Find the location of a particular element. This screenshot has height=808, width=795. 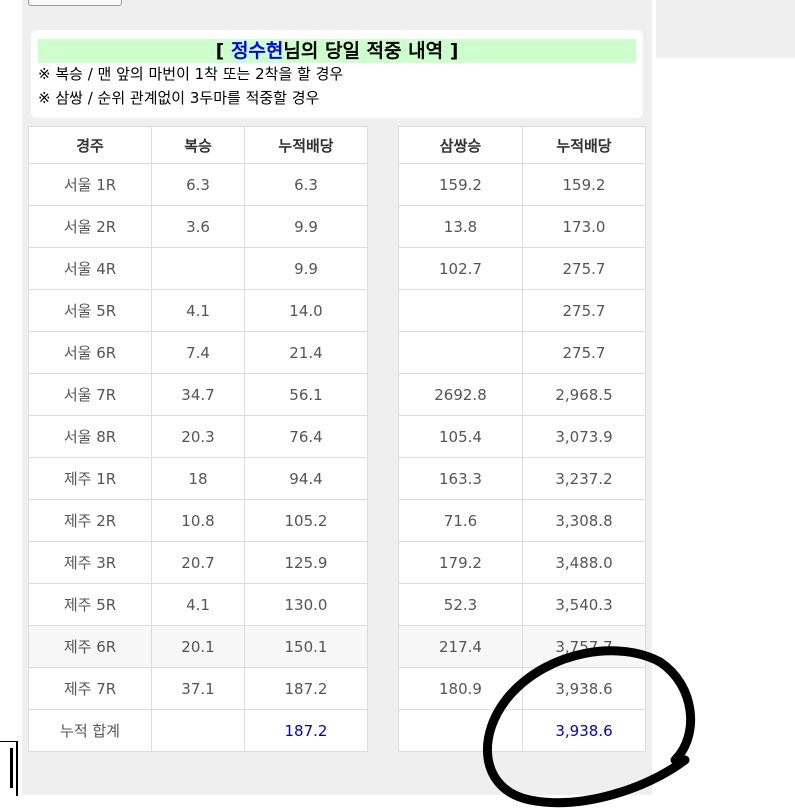

cumulative-cell: 3,308.8 is located at coordinates (584, 520).